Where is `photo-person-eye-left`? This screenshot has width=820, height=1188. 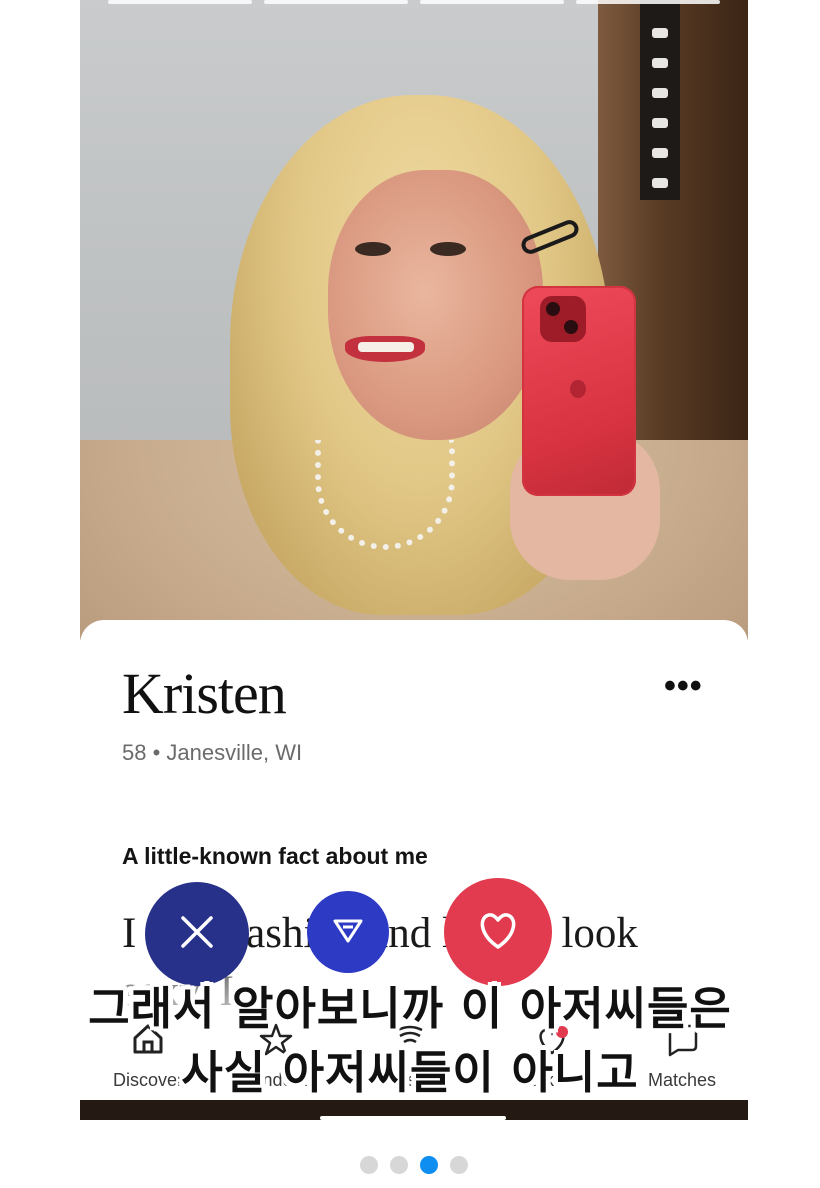 photo-person-eye-left is located at coordinates (373, 249).